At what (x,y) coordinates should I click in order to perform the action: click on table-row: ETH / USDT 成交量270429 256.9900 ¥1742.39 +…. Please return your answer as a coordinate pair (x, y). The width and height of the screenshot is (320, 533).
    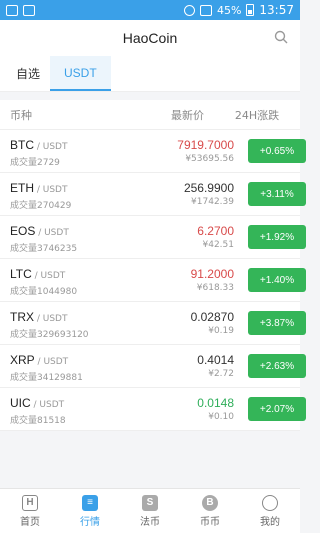
    Looking at the image, I should click on (153, 194).